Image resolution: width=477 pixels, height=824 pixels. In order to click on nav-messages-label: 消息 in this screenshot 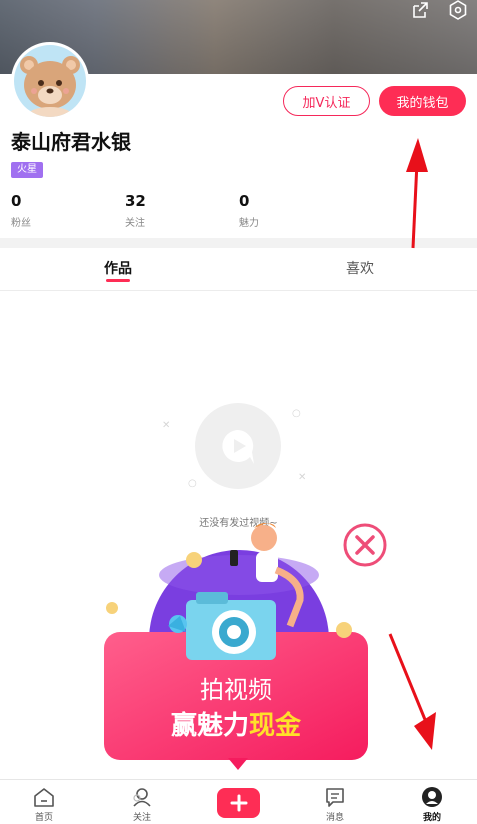, I will do `click(334, 818)`.